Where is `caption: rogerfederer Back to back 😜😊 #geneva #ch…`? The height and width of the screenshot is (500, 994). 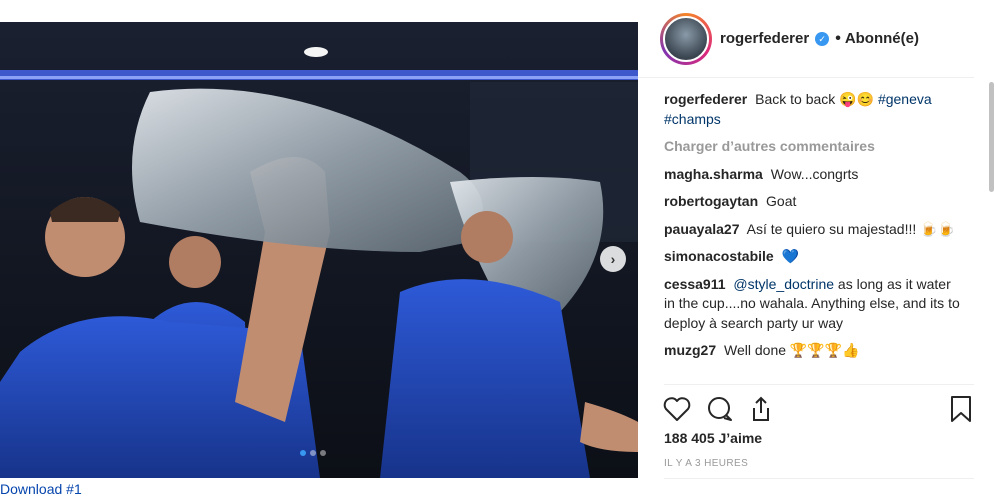 caption: rogerfederer Back to back 😜😊 #geneva #ch… is located at coordinates (814, 109).